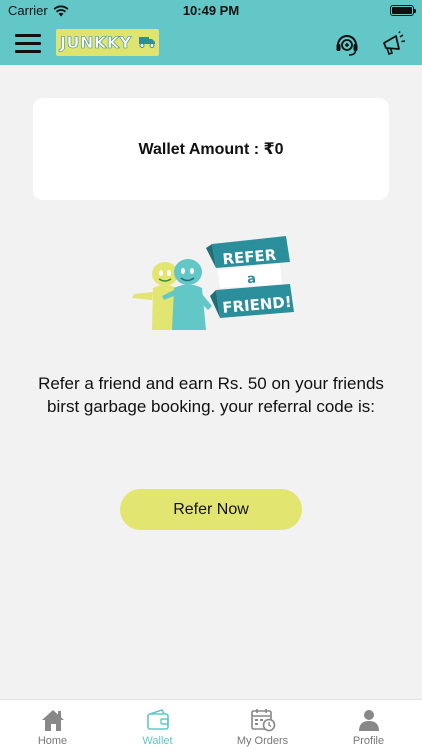 This screenshot has width=422, height=750. I want to click on refer-friend-illustration: REFER a FRIEND!, so click(213, 283).